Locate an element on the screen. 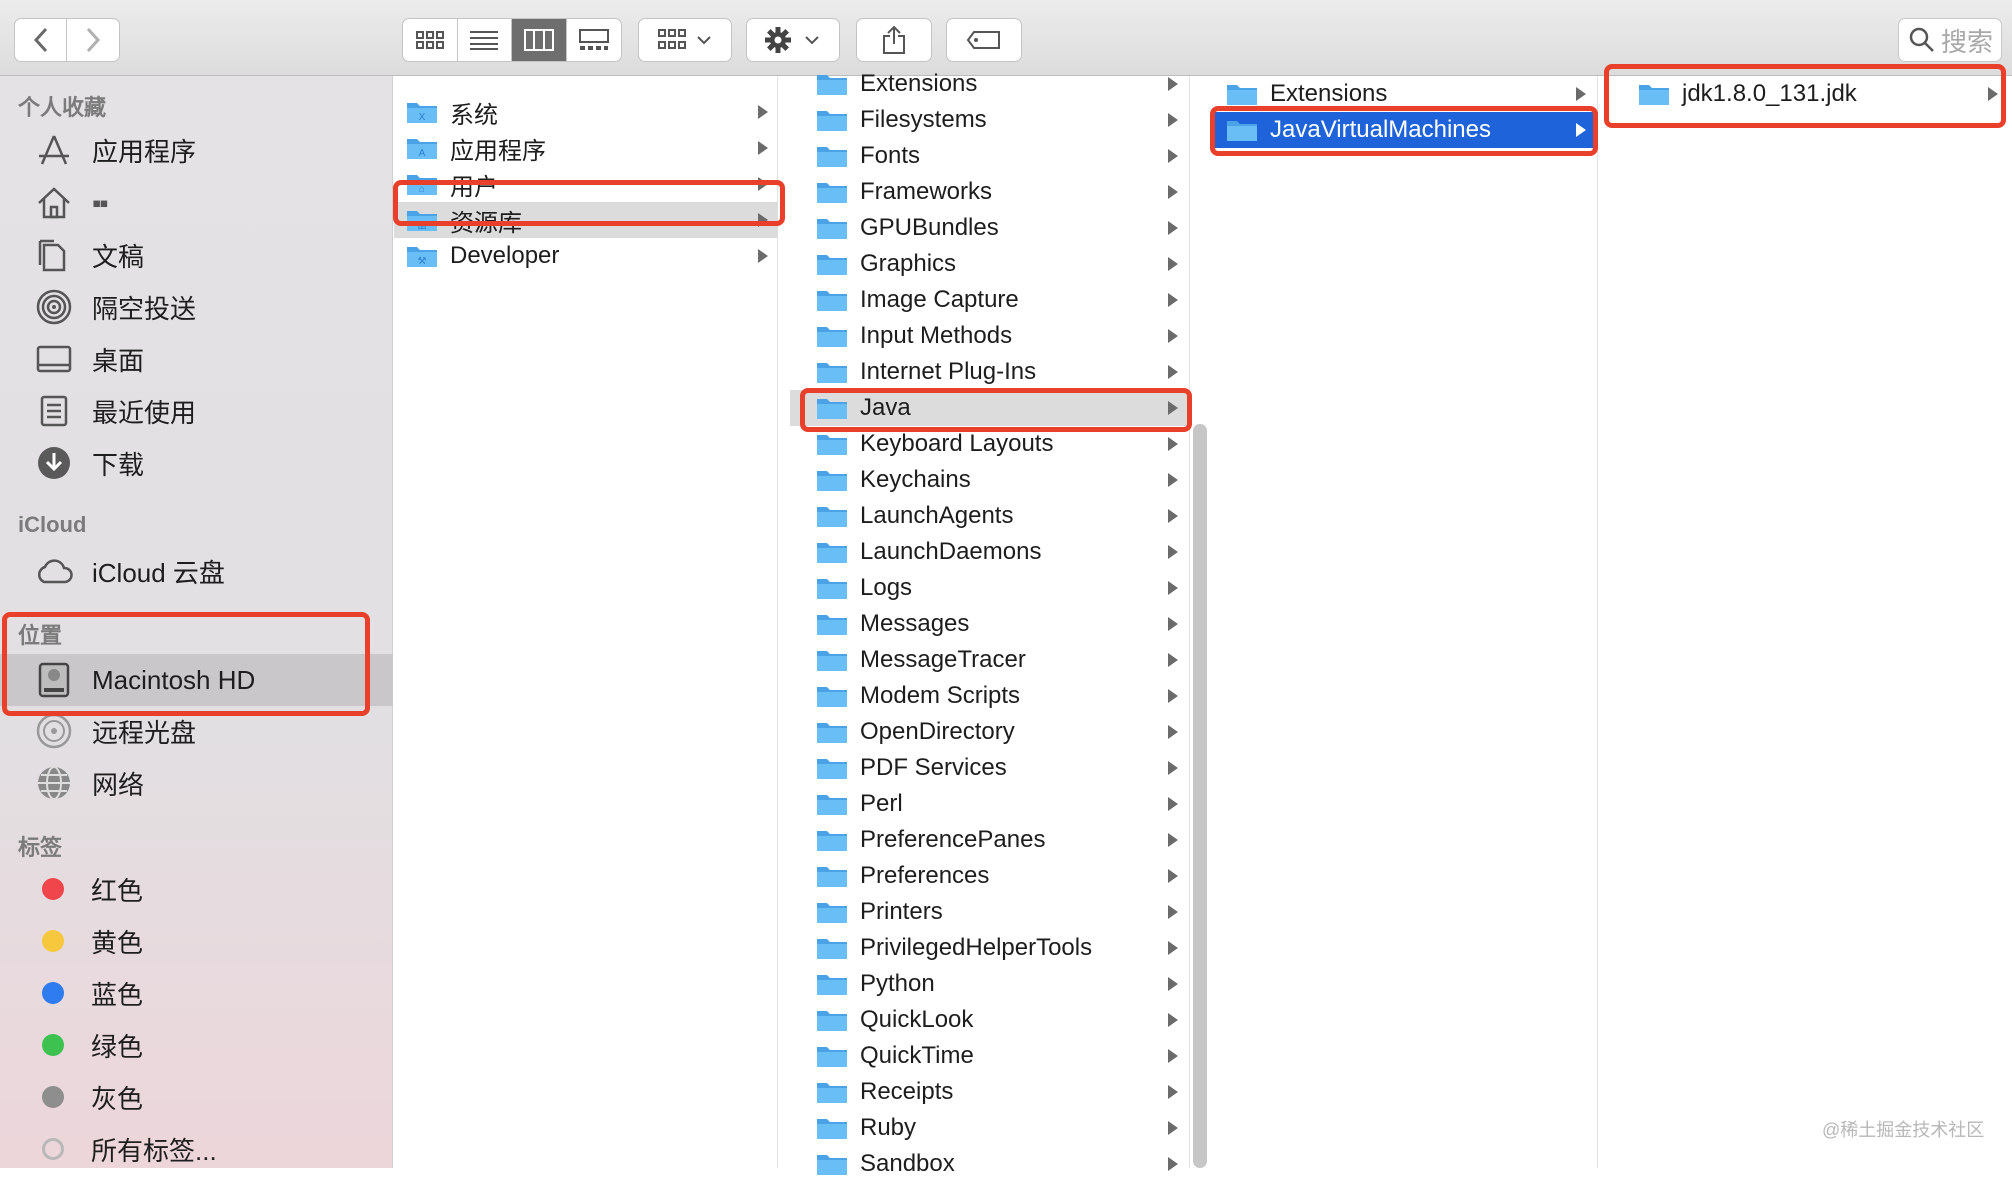 The height and width of the screenshot is (1183, 2012). folder-row: Filesystems is located at coordinates (990, 120).